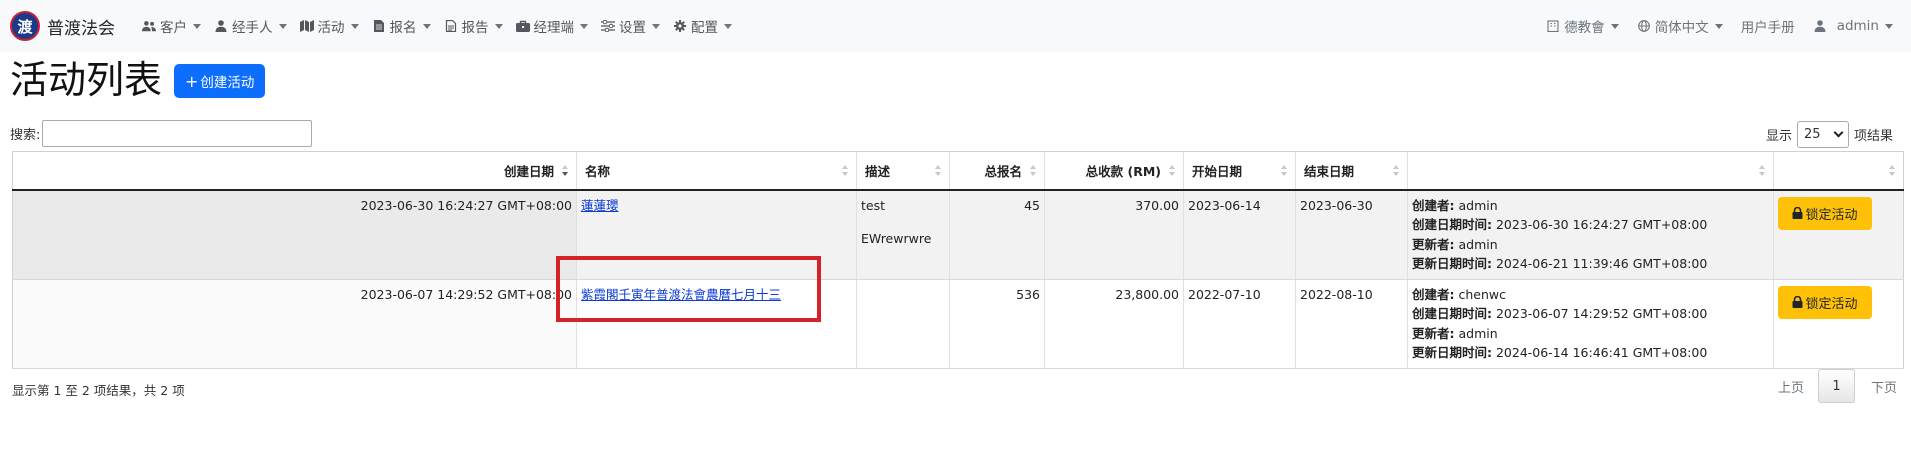 This screenshot has height=467, width=1911. What do you see at coordinates (1478, 205) in the screenshot?
I see `creator-value: admin` at bounding box center [1478, 205].